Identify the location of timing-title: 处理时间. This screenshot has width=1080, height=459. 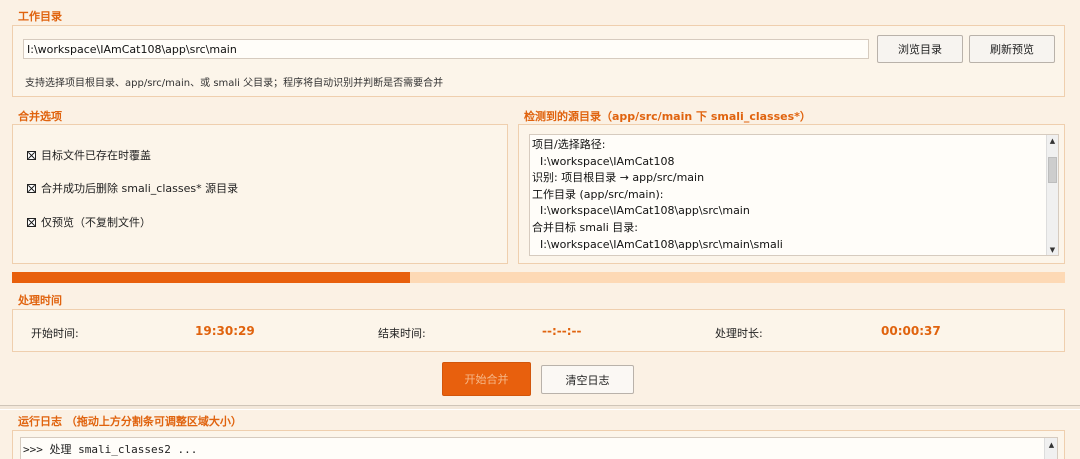
(40, 300).